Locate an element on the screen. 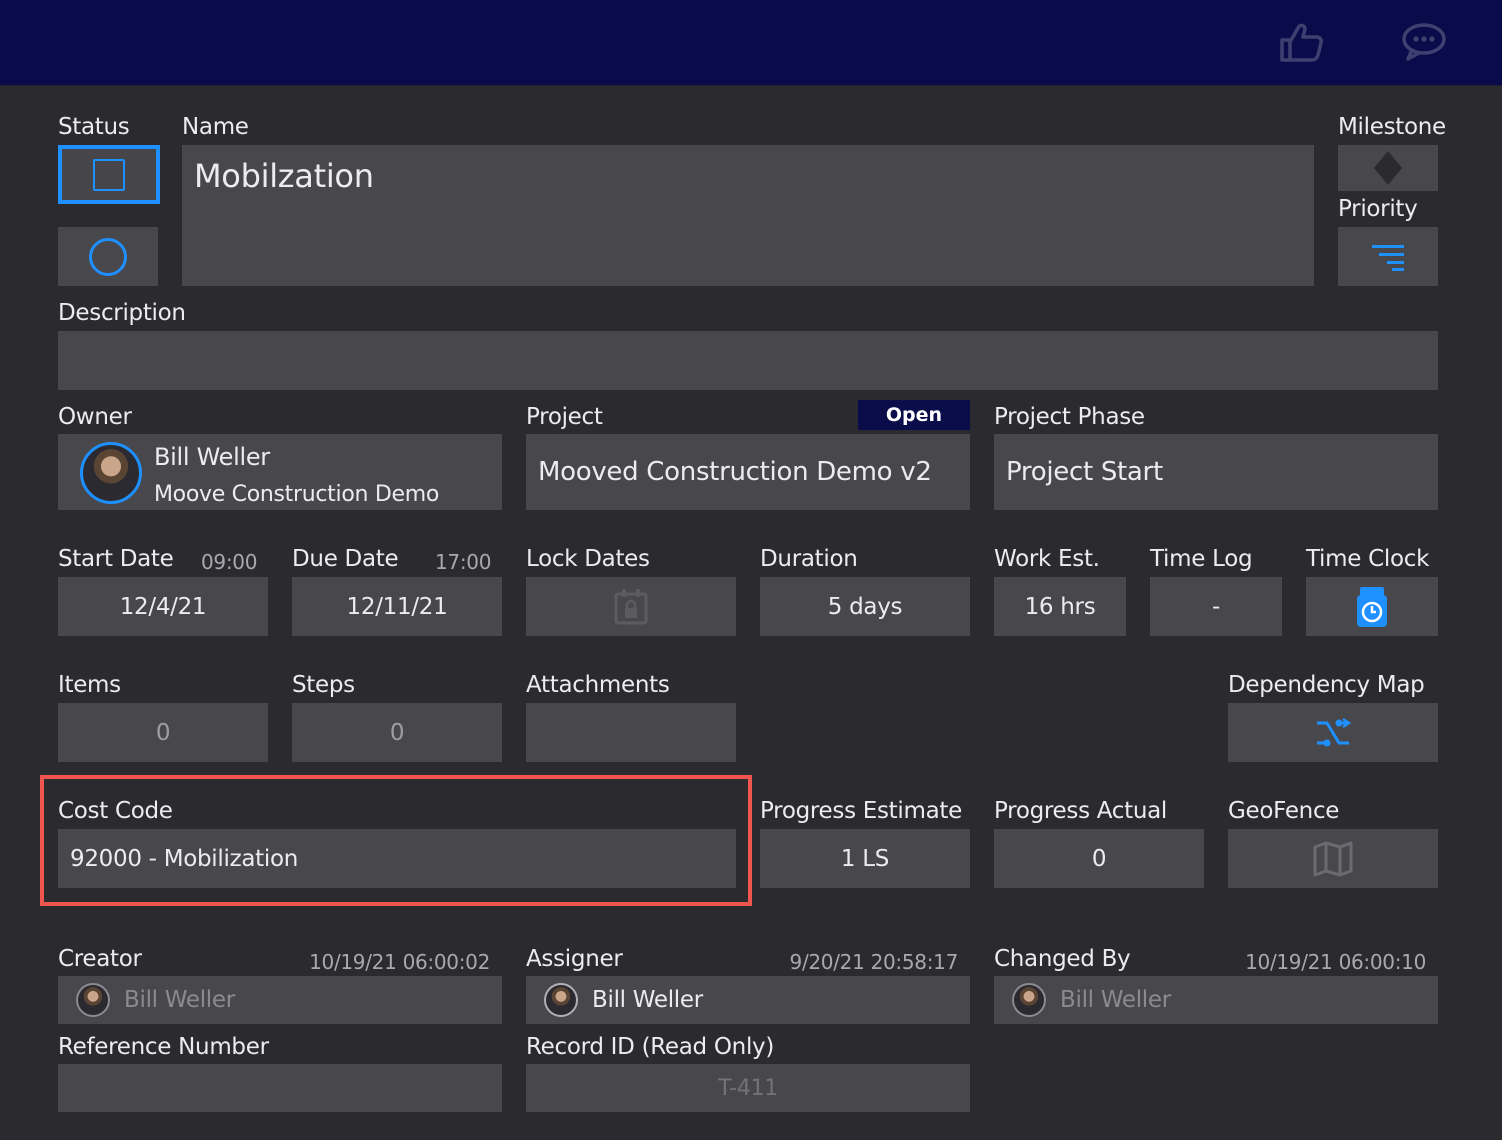  description-field is located at coordinates (748, 360).